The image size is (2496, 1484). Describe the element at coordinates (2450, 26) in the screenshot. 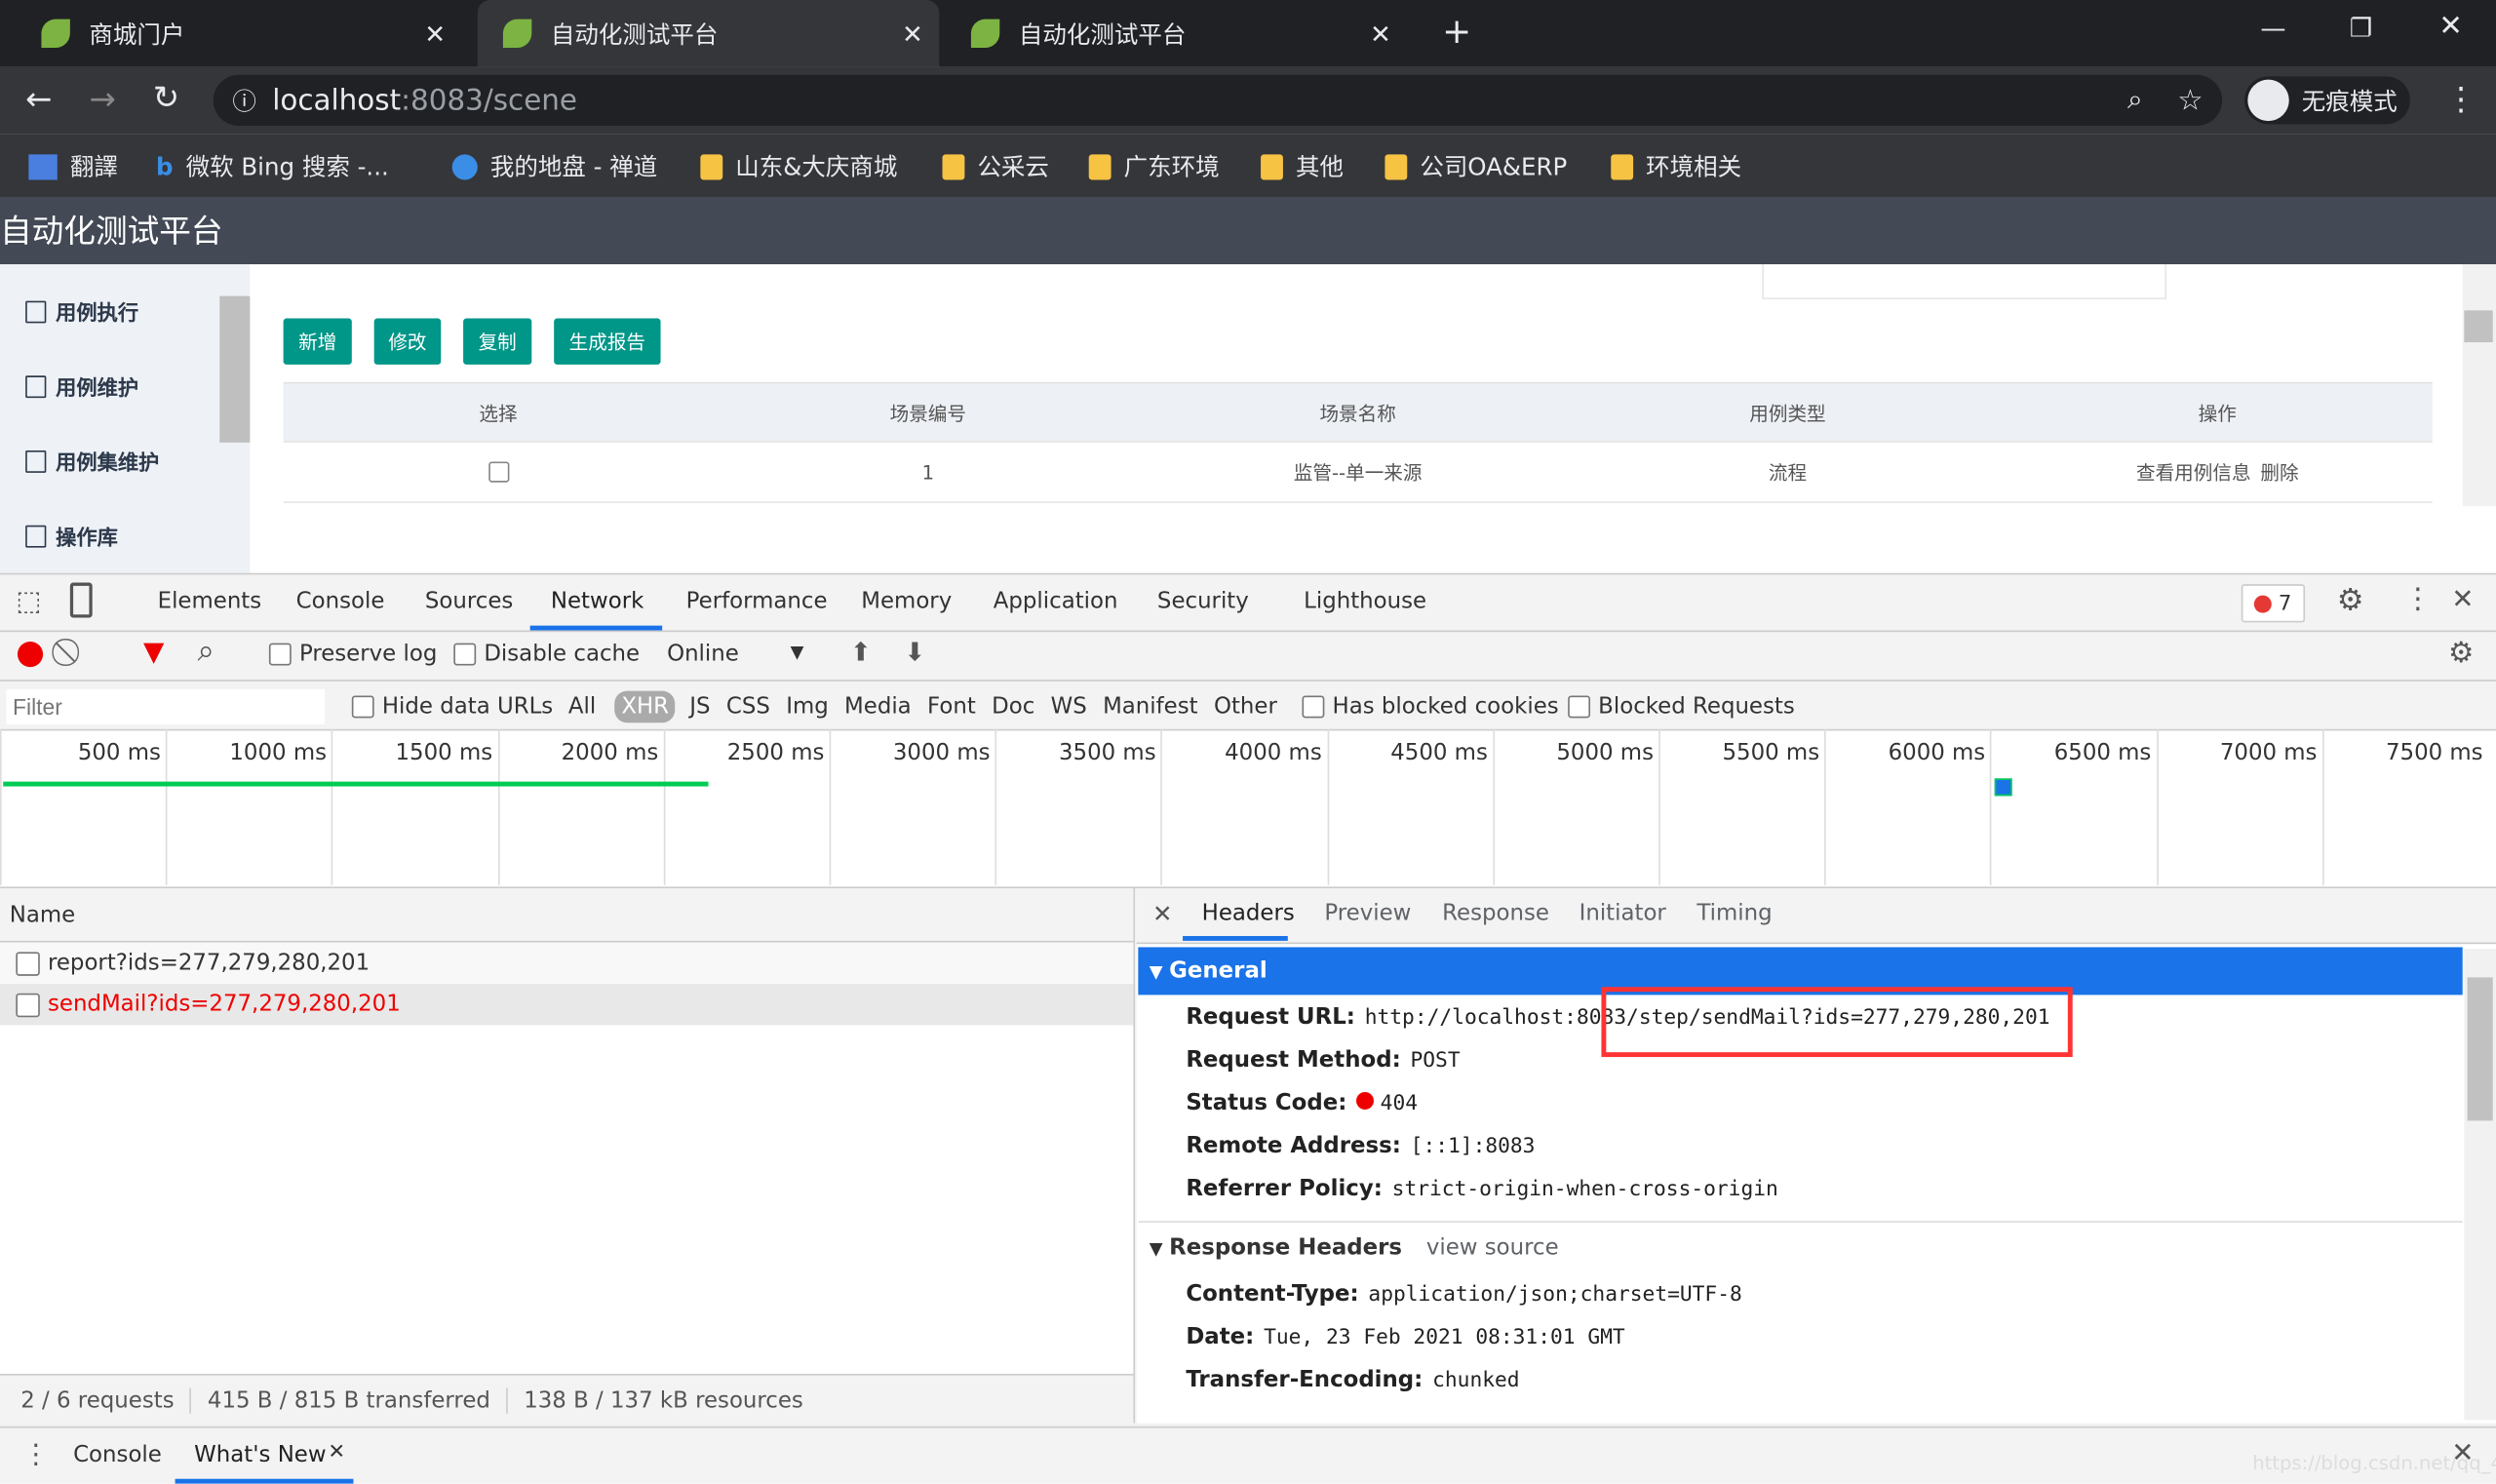

I see `close-window-button: ✕` at that location.